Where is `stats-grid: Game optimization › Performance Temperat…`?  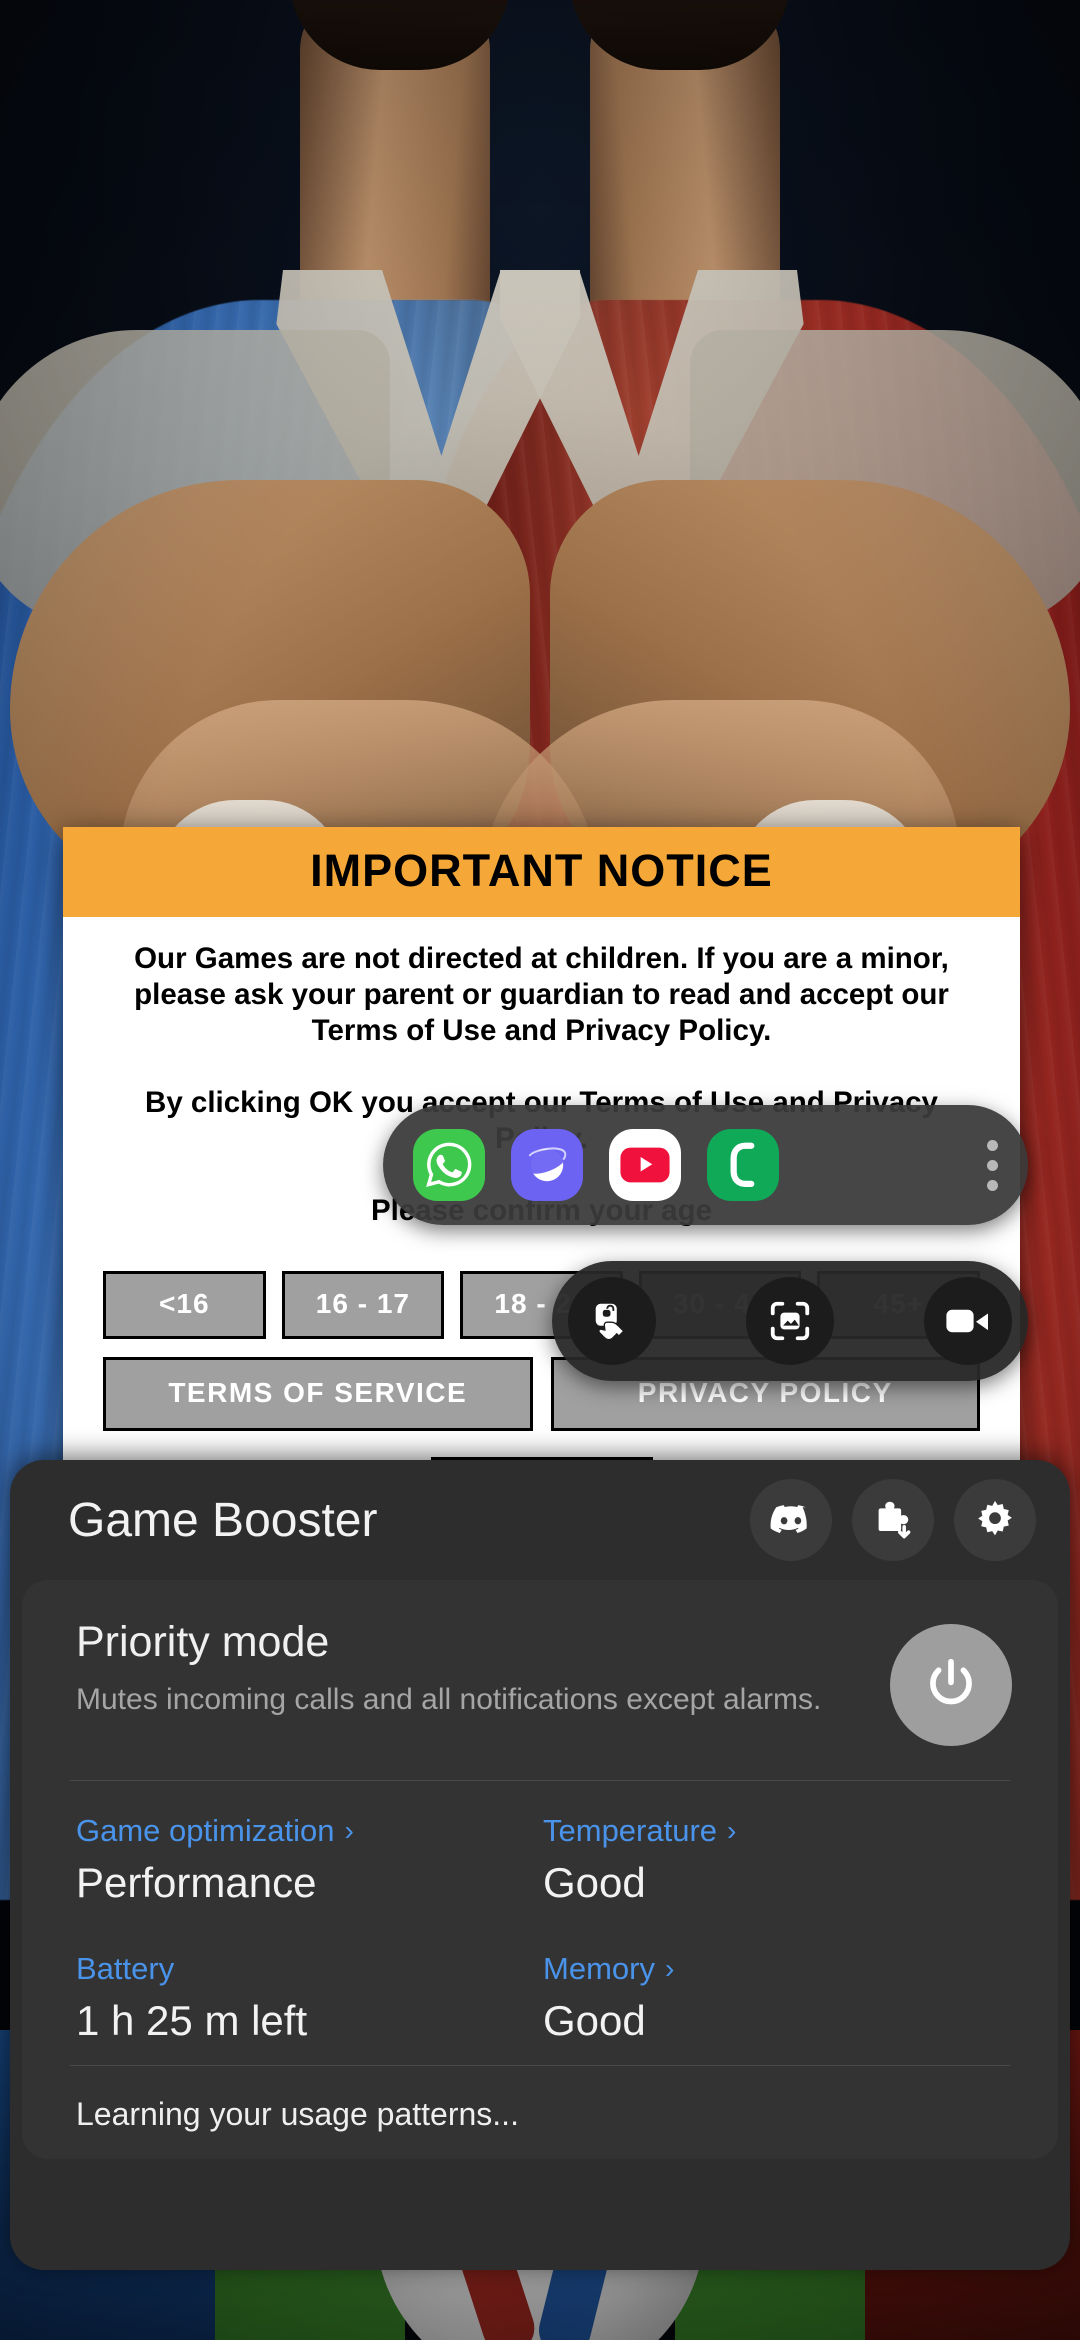
stats-grid: Game optimization › Performance Temperat… is located at coordinates (540, 1923).